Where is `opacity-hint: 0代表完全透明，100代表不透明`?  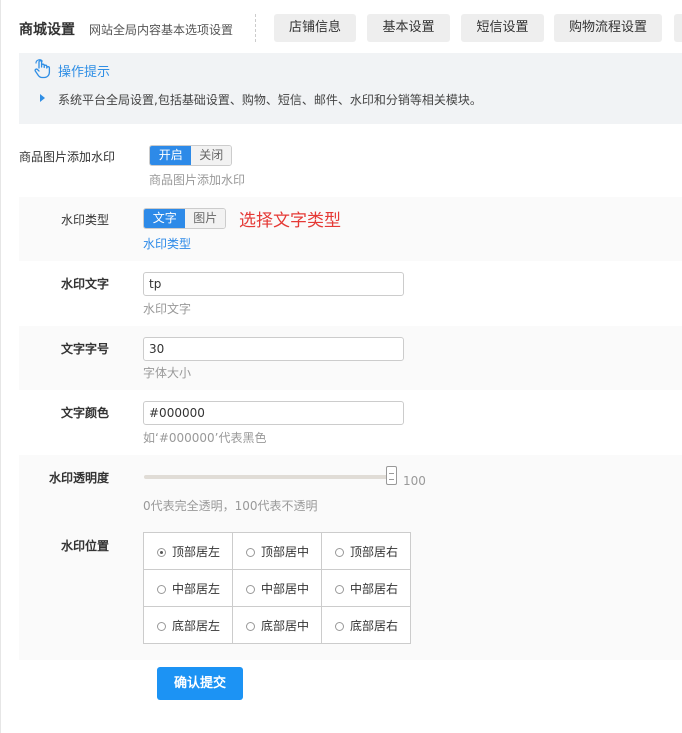 opacity-hint: 0代表完全透明，100代表不透明 is located at coordinates (230, 506).